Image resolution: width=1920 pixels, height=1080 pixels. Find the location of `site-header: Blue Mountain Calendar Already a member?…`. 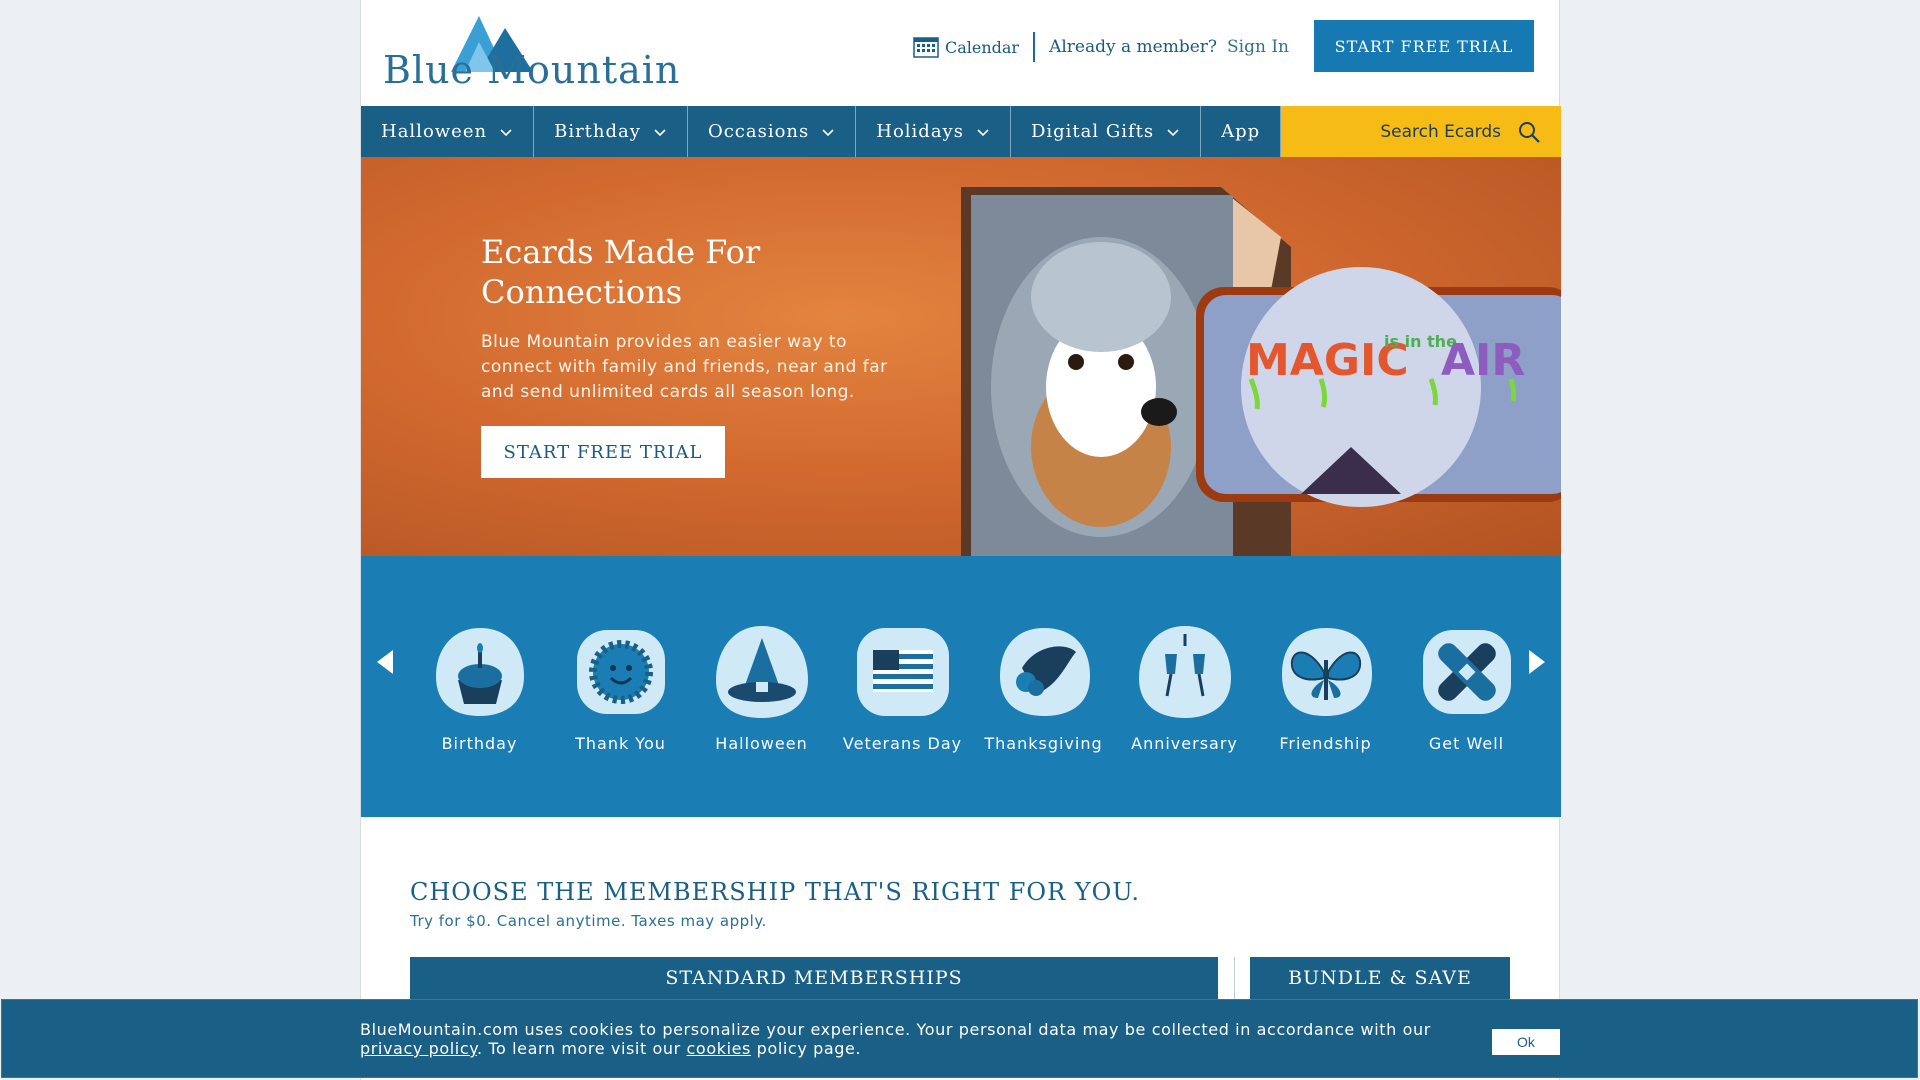

site-header: Blue Mountain Calendar Already a member?… is located at coordinates (960, 53).